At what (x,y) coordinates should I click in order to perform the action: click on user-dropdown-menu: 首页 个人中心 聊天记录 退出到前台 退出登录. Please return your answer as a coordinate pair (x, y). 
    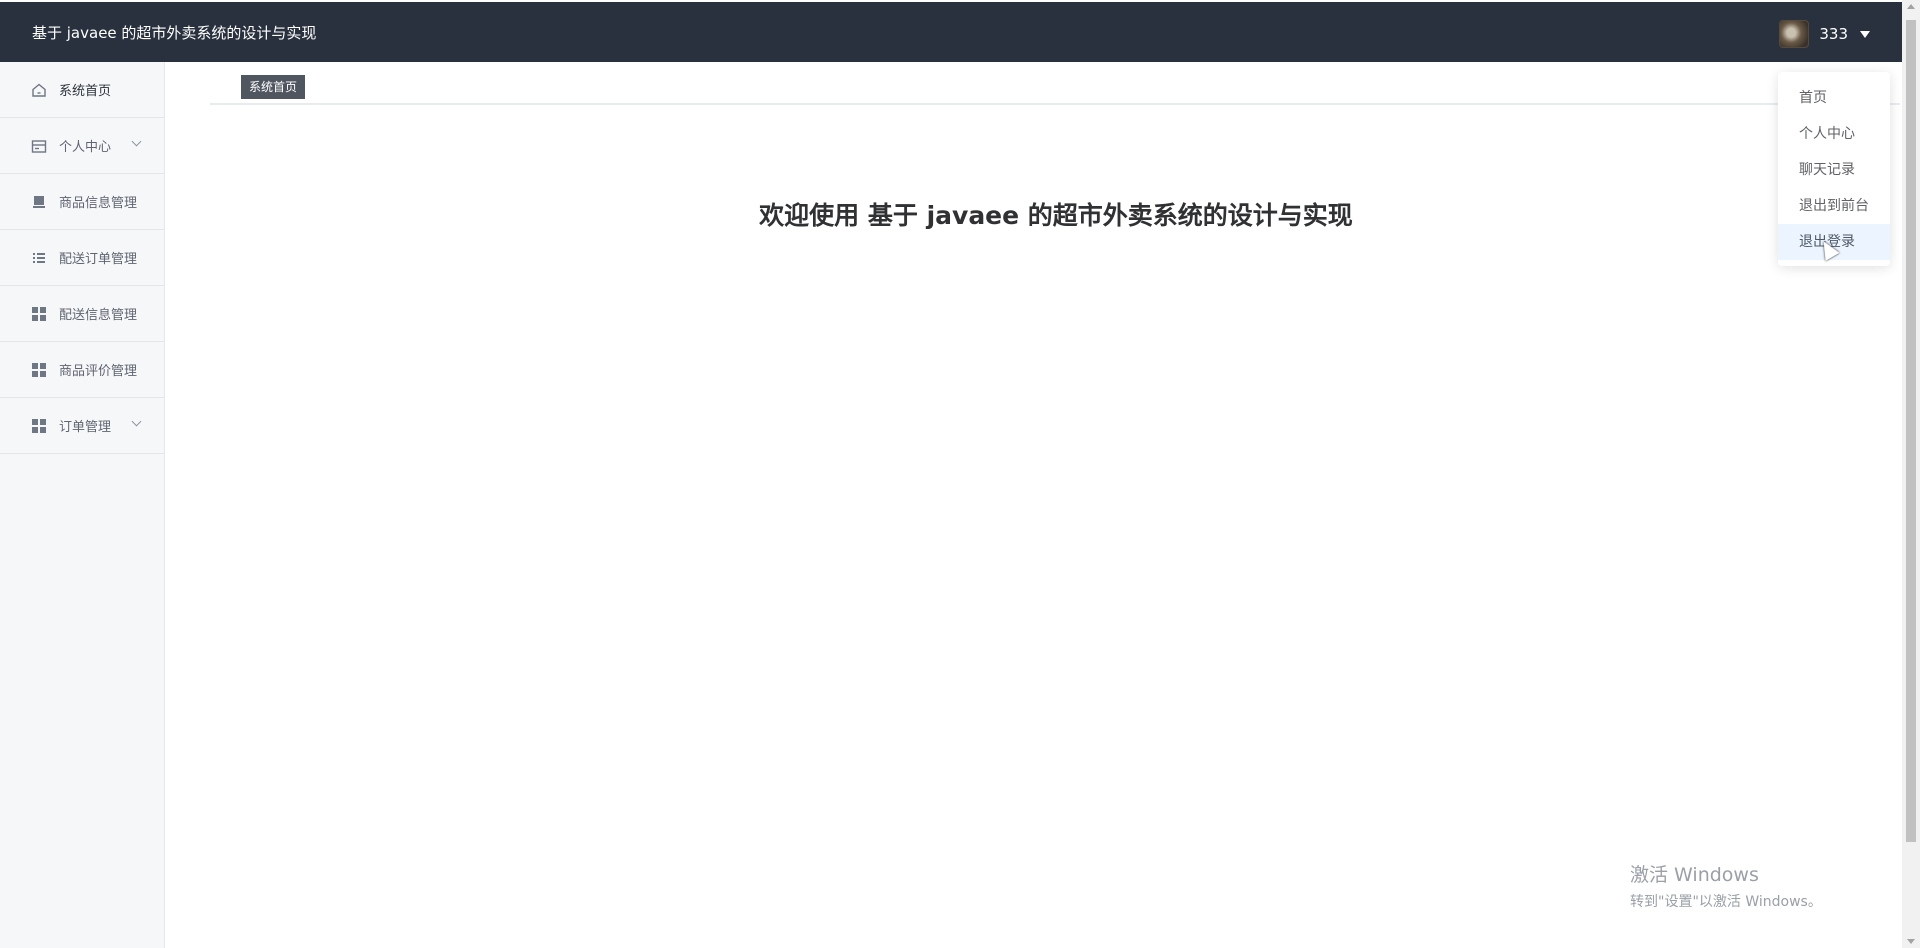
    Looking at the image, I should click on (1834, 169).